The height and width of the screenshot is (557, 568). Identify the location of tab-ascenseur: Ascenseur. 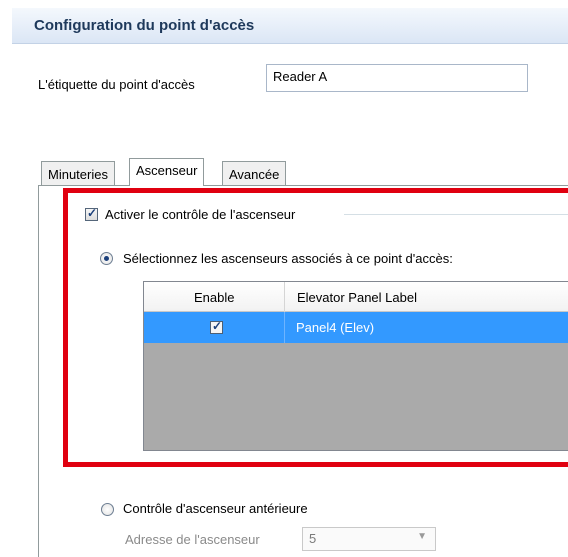
(167, 172).